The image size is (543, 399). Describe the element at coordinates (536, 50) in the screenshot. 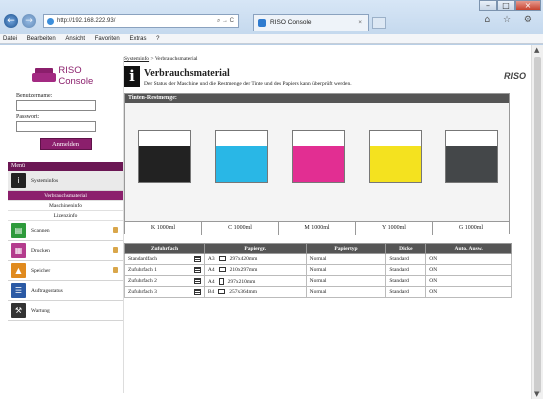

I see `scroll-up-icon: ▲` at that location.